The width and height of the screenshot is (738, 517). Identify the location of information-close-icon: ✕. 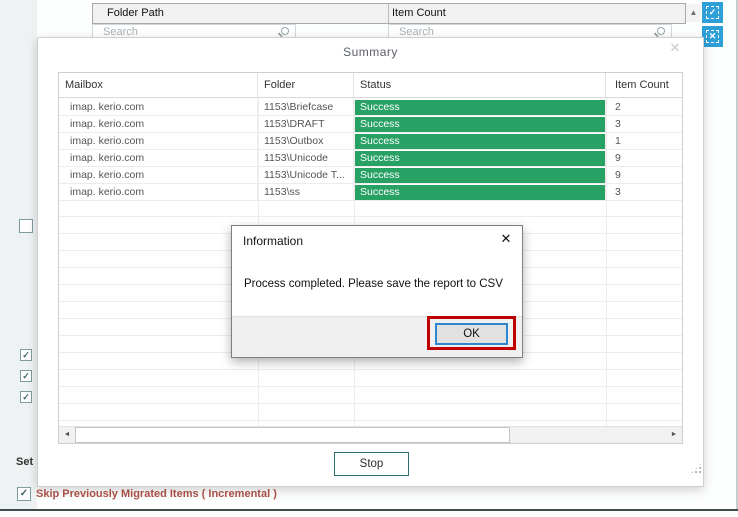
(506, 239).